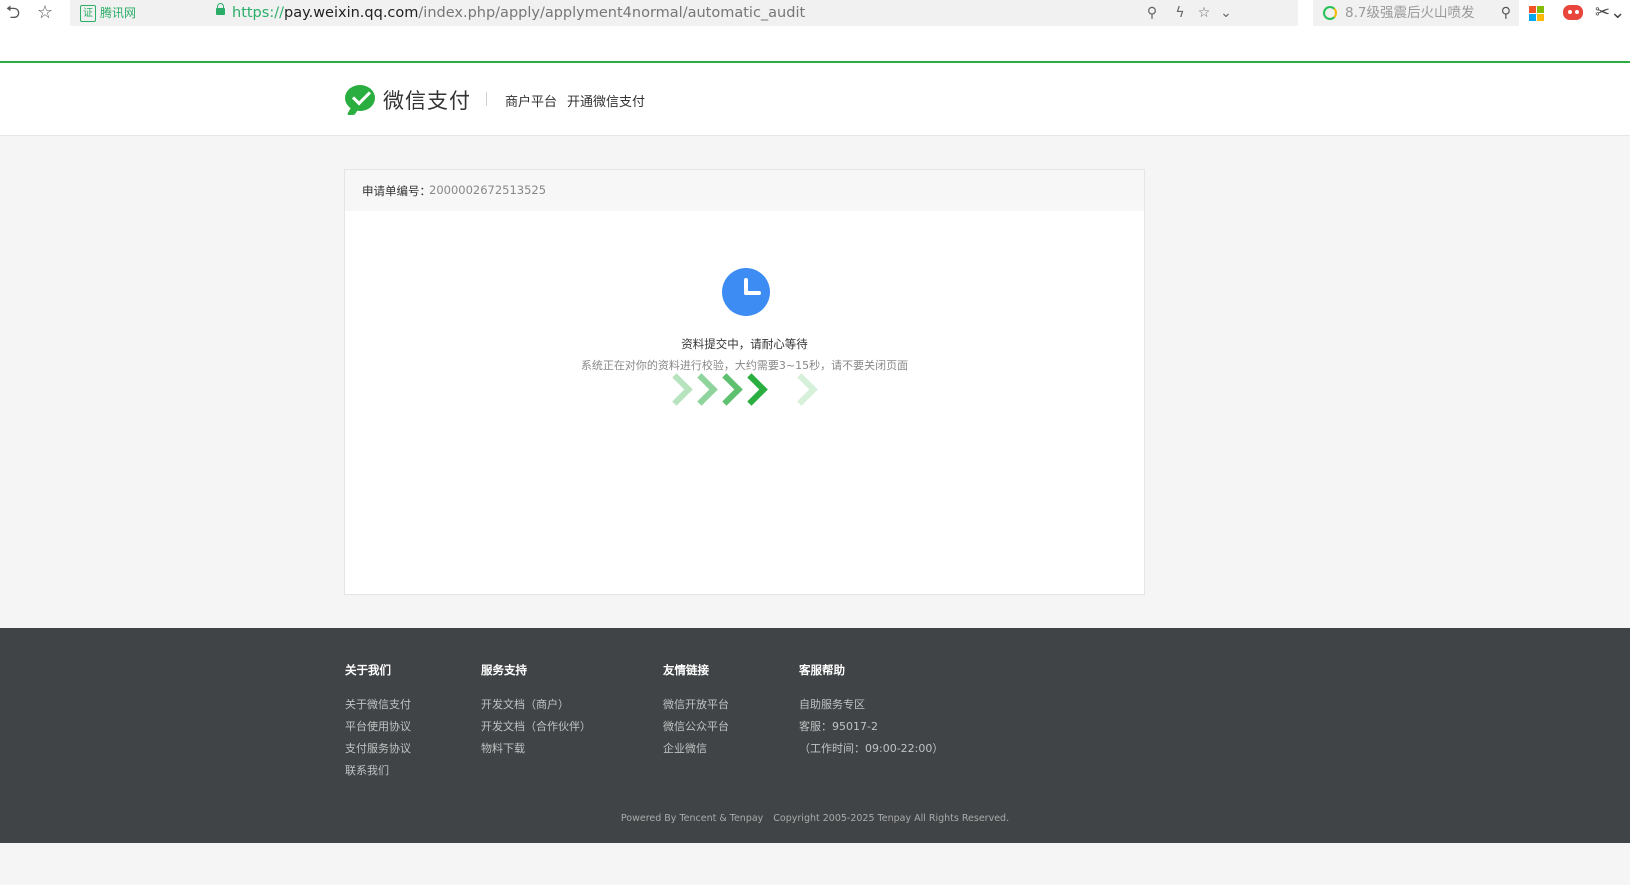  What do you see at coordinates (686, 670) in the screenshot?
I see `footer-column-title: 友情链接` at bounding box center [686, 670].